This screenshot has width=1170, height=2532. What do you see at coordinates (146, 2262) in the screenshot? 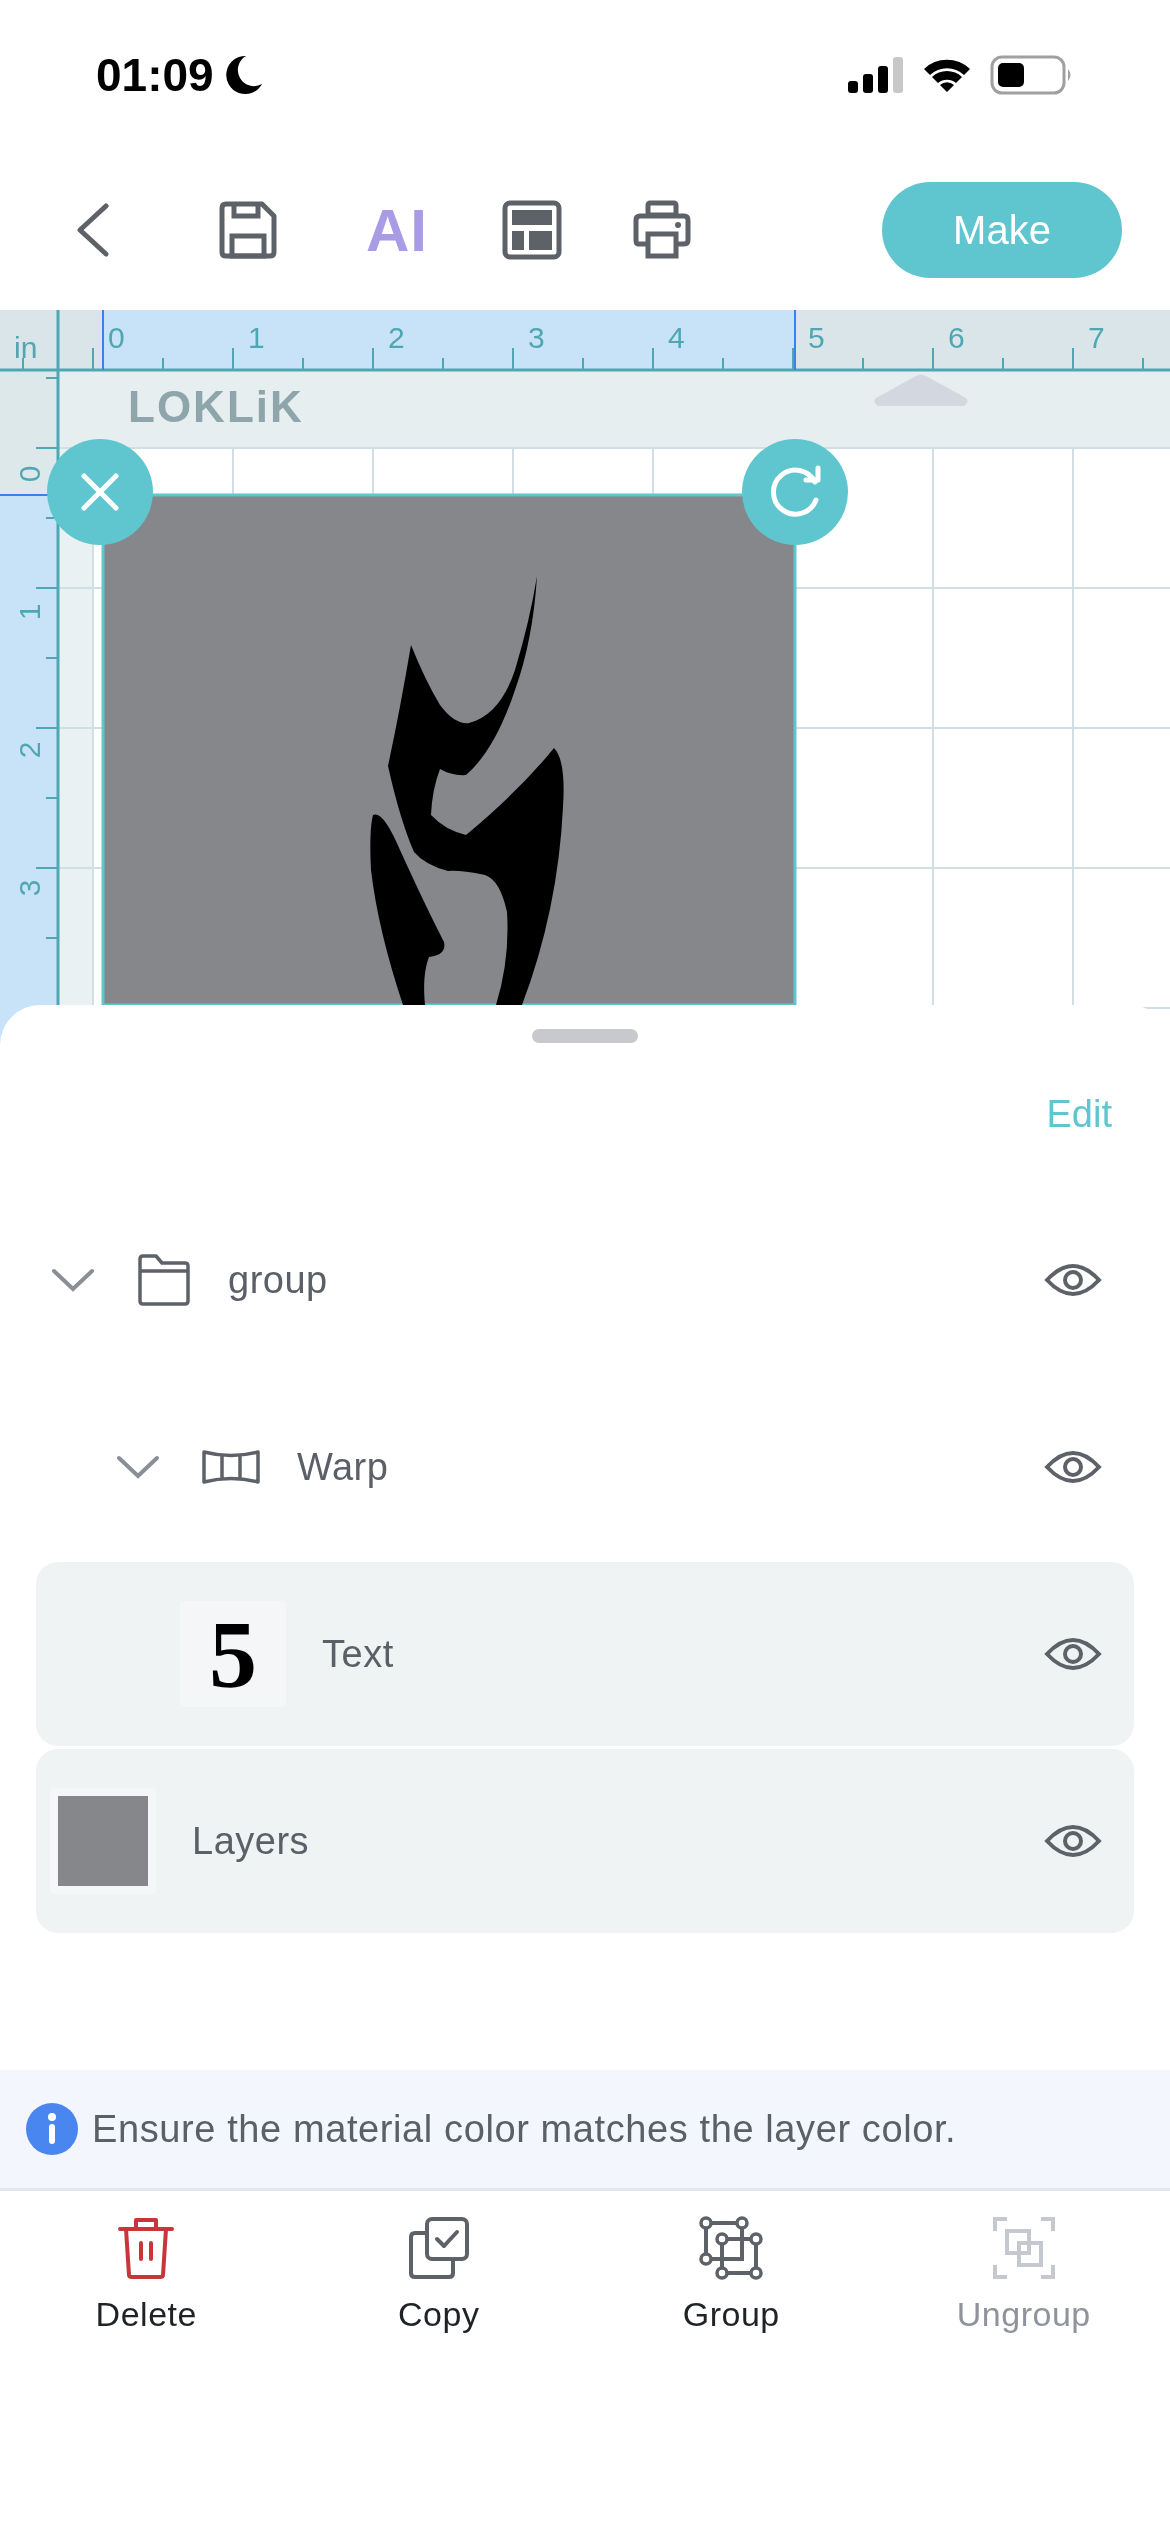
I see `action-button: Delete` at bounding box center [146, 2262].